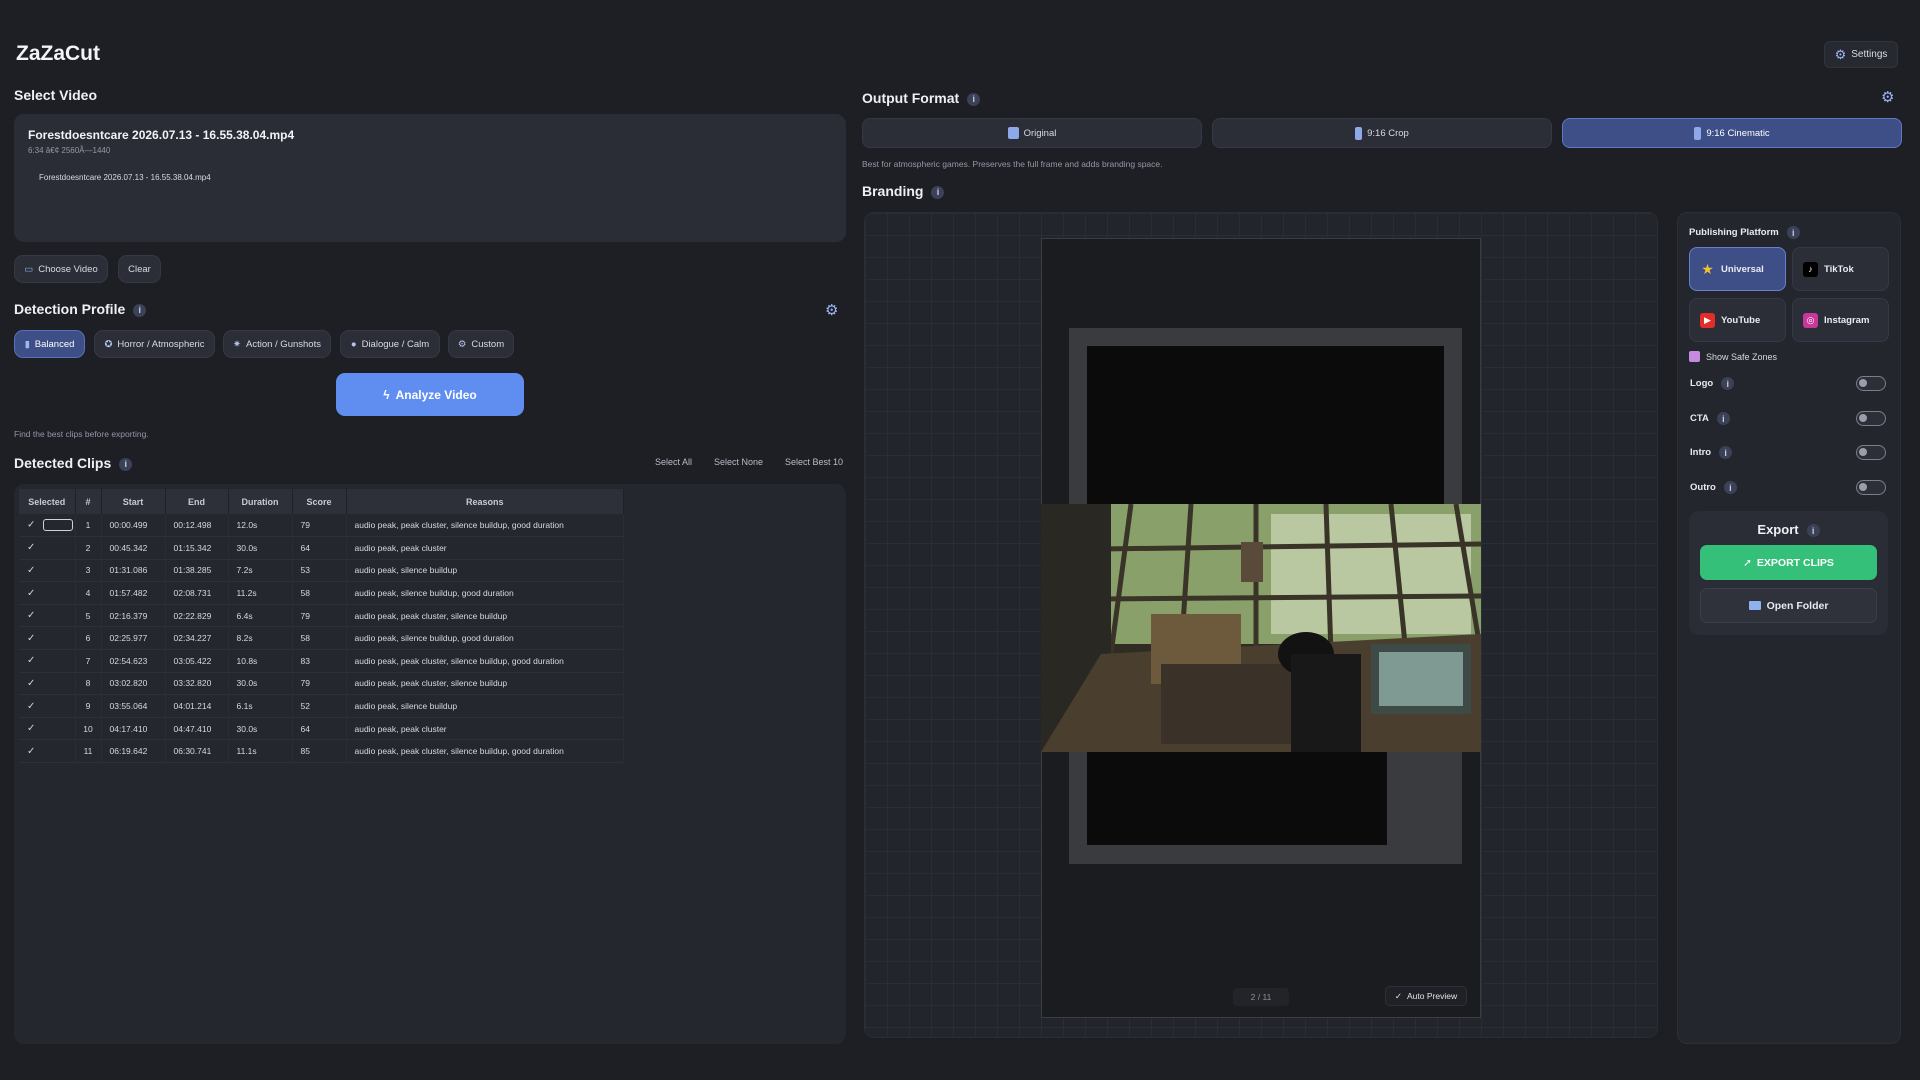  I want to click on platform-label: Instagram, so click(1847, 320).